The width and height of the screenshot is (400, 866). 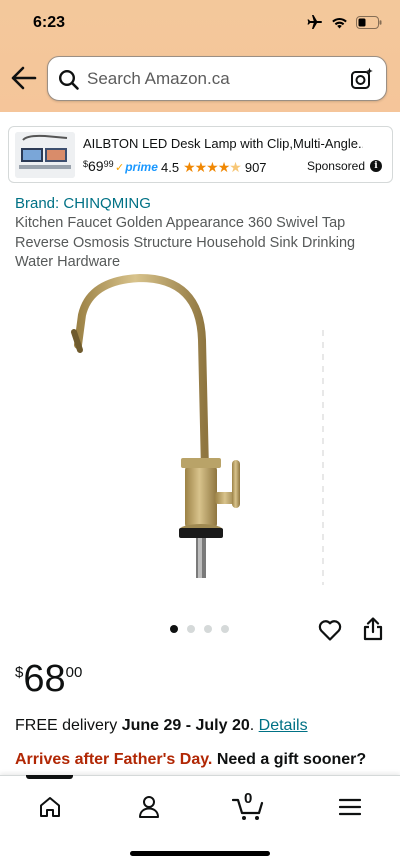 What do you see at coordinates (255, 167) in the screenshot?
I see `ad-review-count: 907` at bounding box center [255, 167].